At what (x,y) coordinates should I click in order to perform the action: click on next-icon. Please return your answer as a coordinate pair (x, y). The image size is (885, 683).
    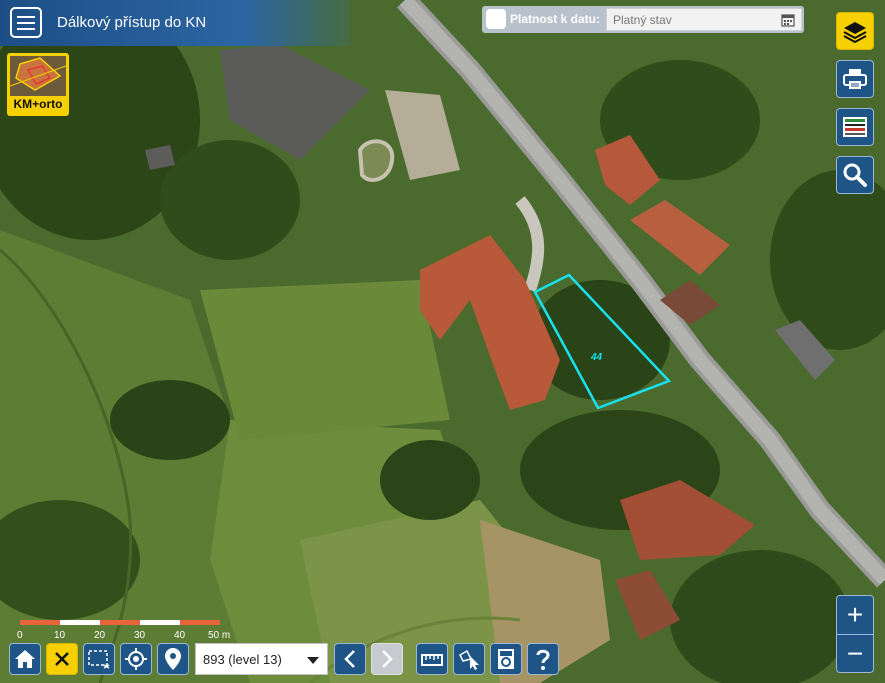
    Looking at the image, I should click on (387, 659).